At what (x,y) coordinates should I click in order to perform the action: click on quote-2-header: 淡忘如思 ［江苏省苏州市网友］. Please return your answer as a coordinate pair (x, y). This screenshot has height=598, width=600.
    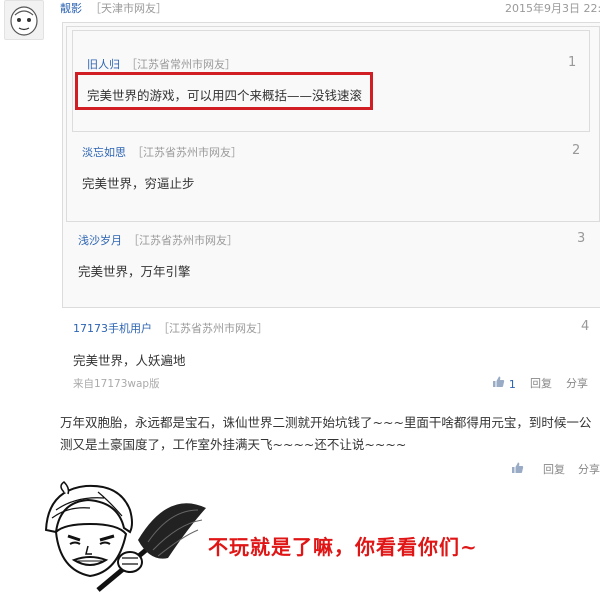
    Looking at the image, I should click on (162, 152).